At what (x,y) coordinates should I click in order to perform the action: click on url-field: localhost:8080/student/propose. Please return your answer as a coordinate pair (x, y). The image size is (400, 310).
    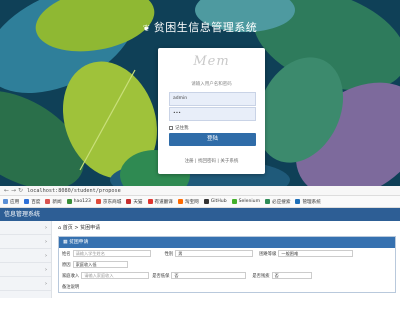
    Looking at the image, I should click on (74, 191).